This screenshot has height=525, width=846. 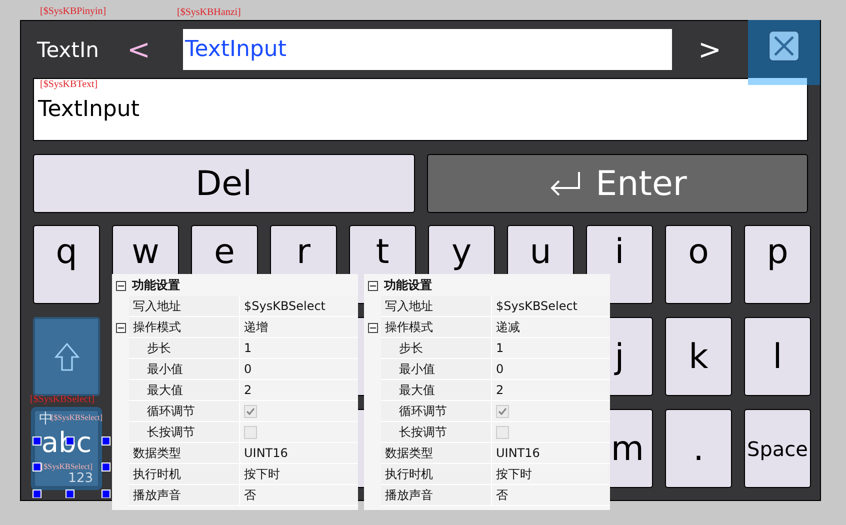 What do you see at coordinates (698, 356) in the screenshot?
I see `key: k` at bounding box center [698, 356].